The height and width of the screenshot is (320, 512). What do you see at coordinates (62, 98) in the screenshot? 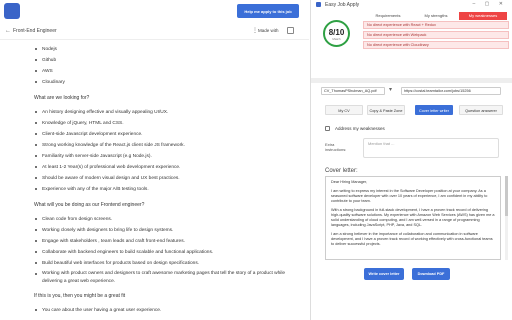
I see `section-heading: What are we looking for?` at bounding box center [62, 98].